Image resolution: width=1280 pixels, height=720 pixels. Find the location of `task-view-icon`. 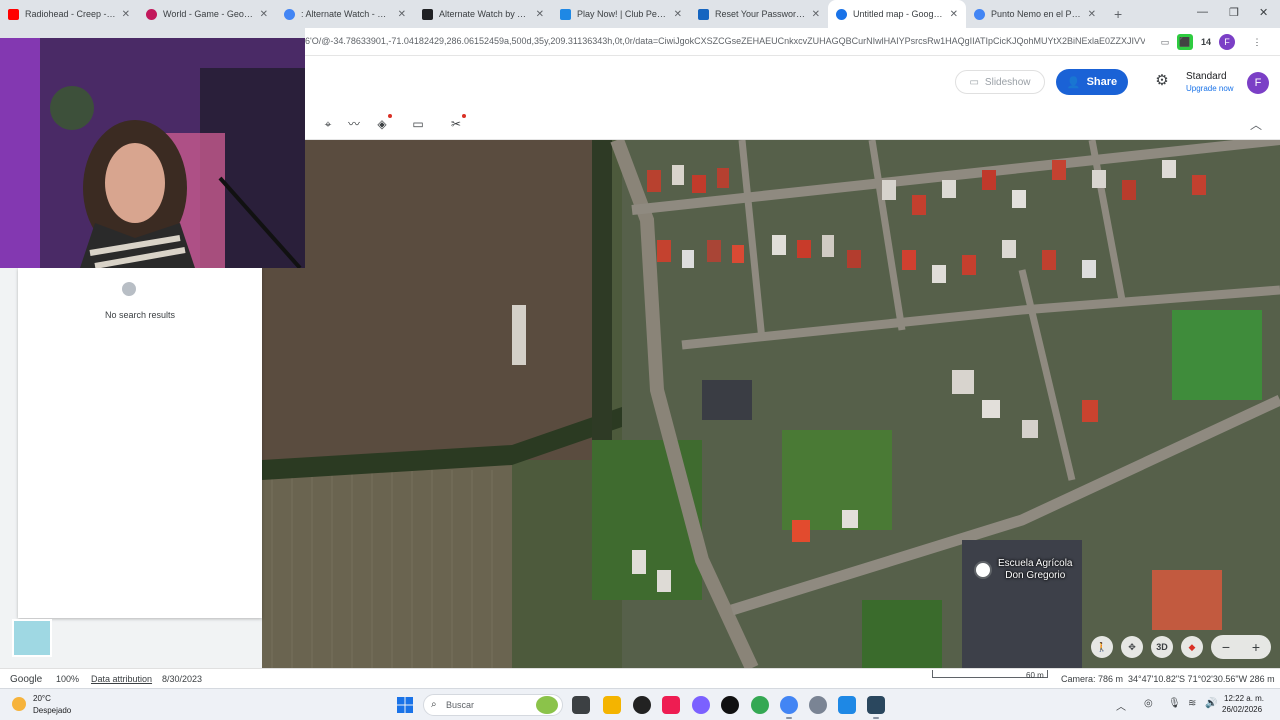

task-view-icon is located at coordinates (581, 705).